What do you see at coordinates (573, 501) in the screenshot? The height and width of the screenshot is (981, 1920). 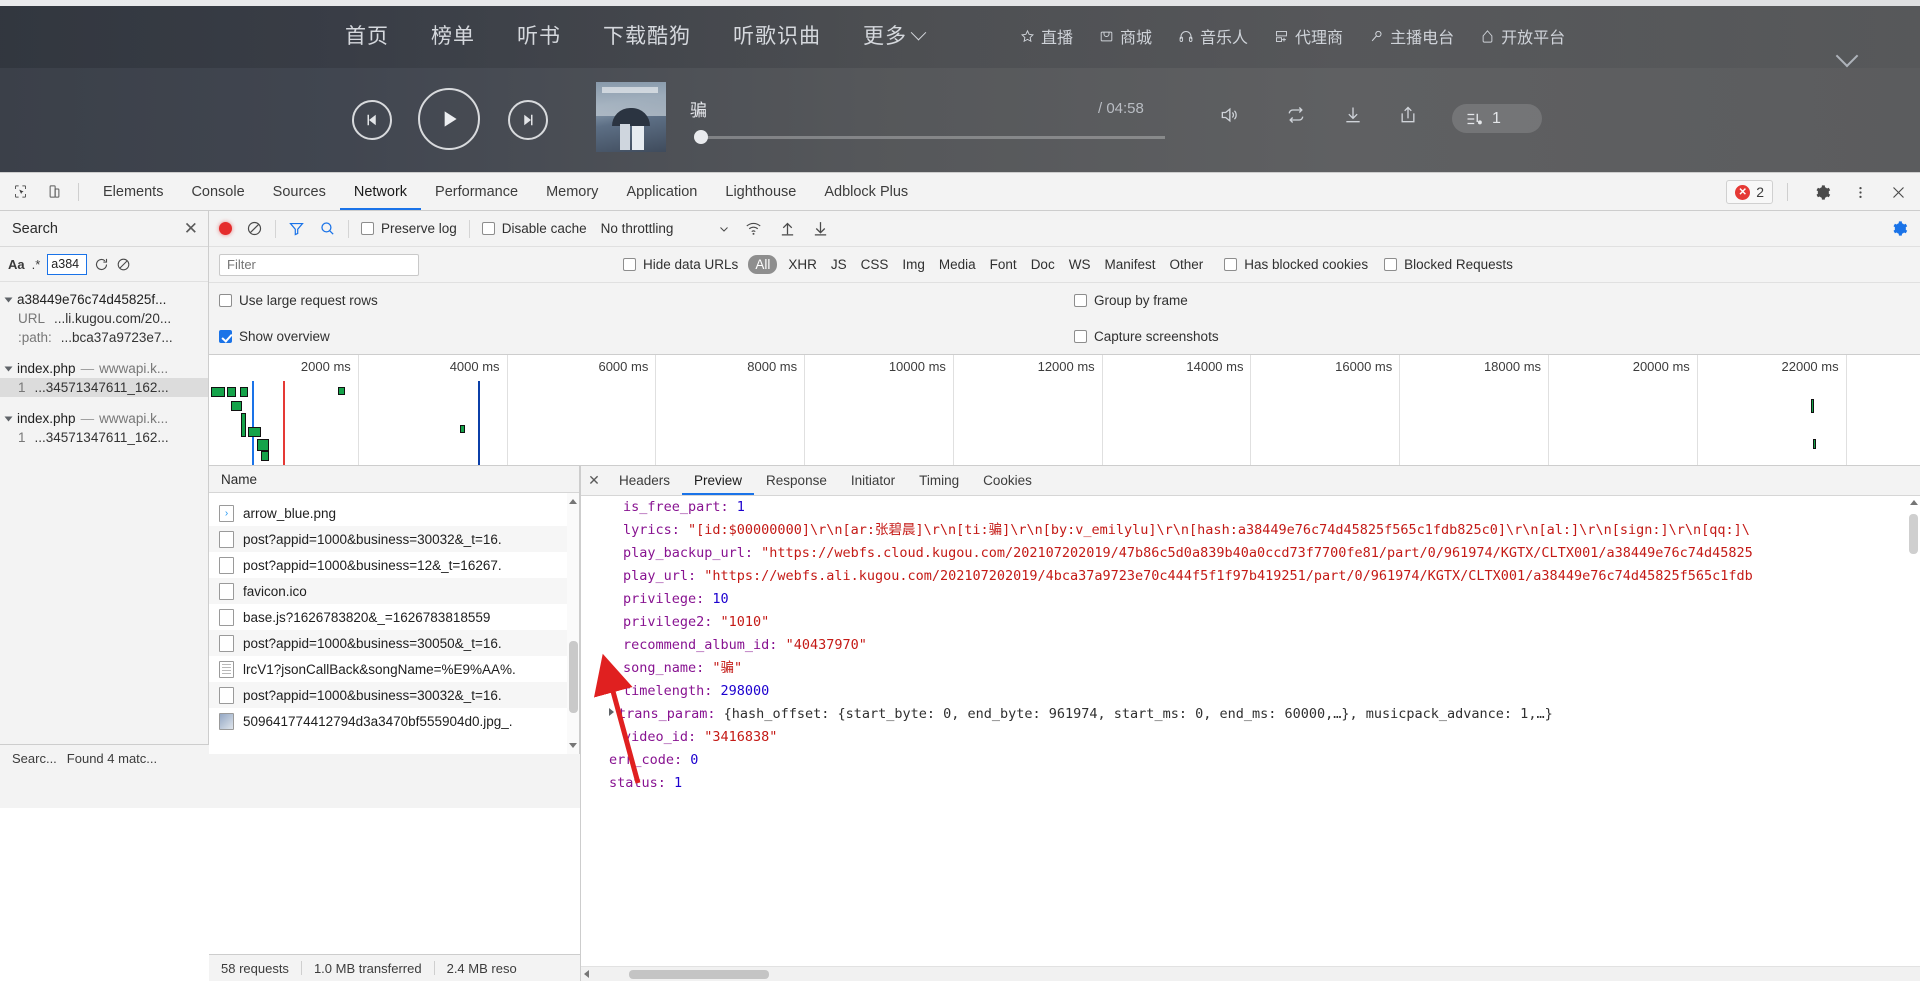 I see `scroll-up-arrow-icon` at bounding box center [573, 501].